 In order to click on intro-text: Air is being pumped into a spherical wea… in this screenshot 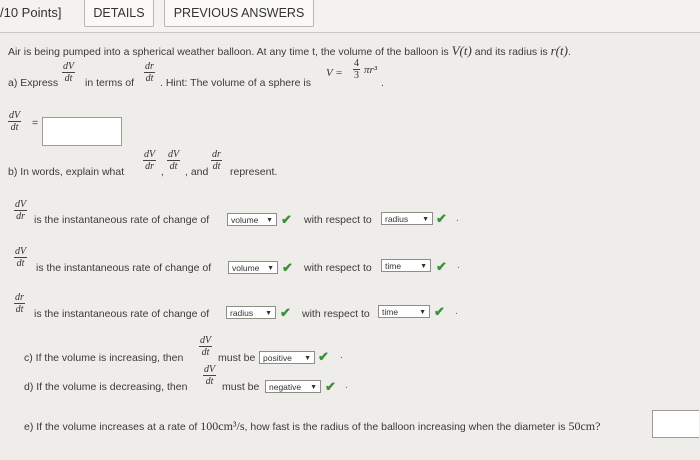, I will do `click(289, 51)`.